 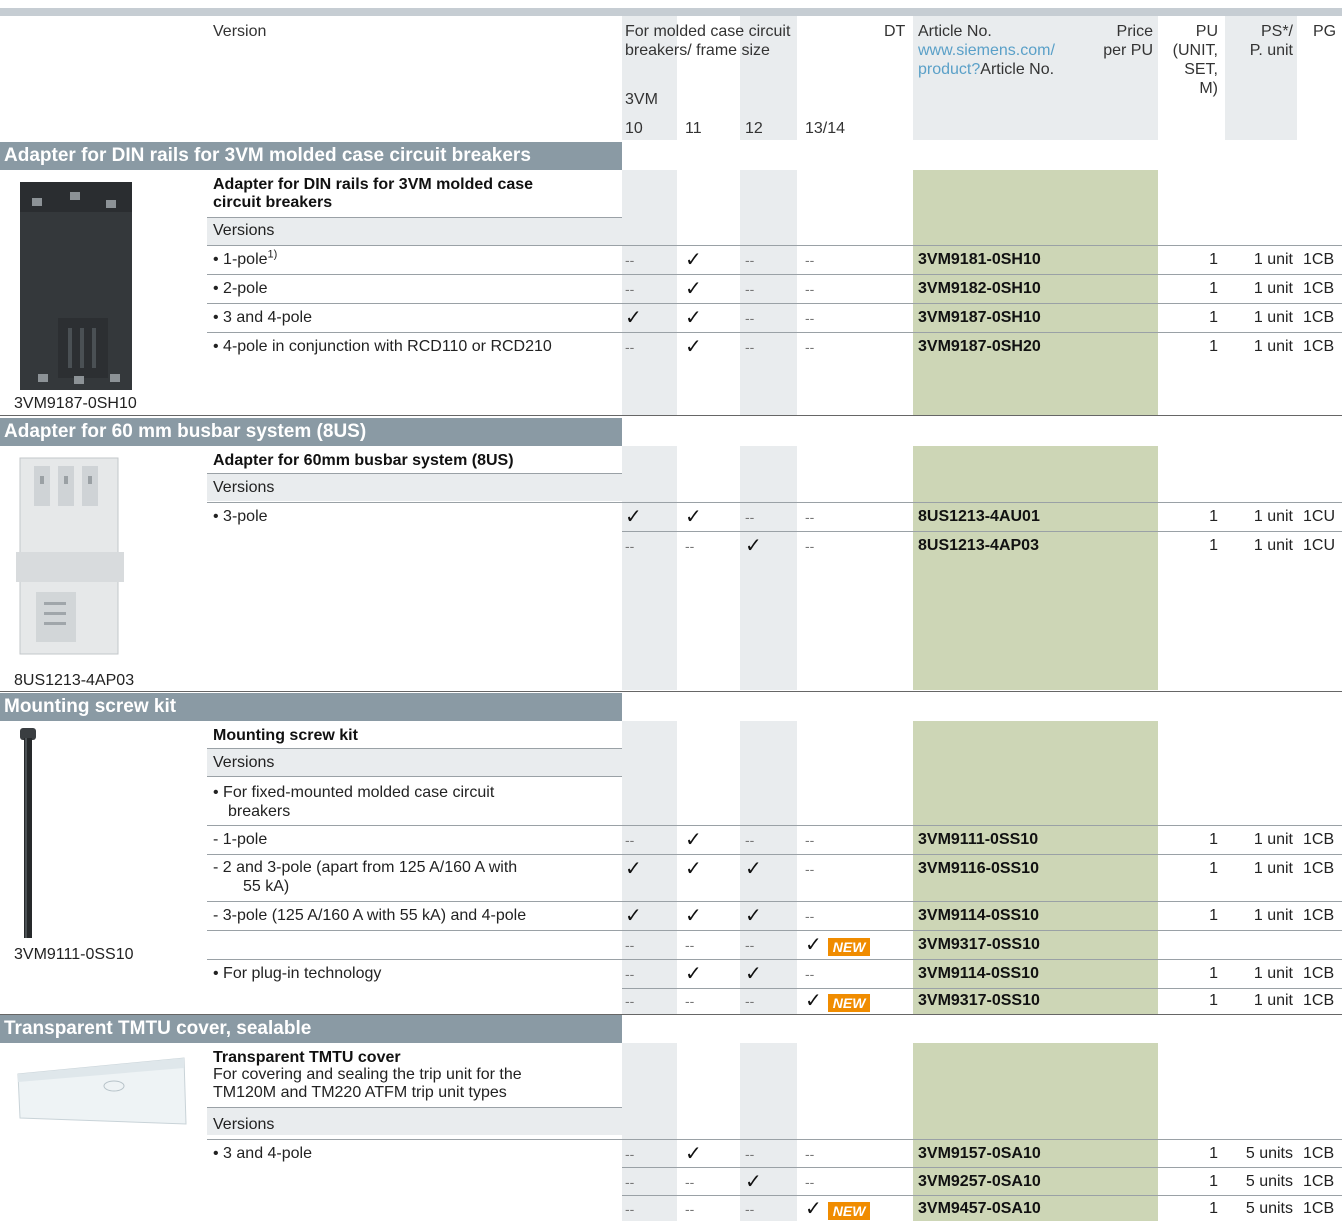 I want to click on article-number: 3VM9457-0SA10, so click(x=979, y=1209).